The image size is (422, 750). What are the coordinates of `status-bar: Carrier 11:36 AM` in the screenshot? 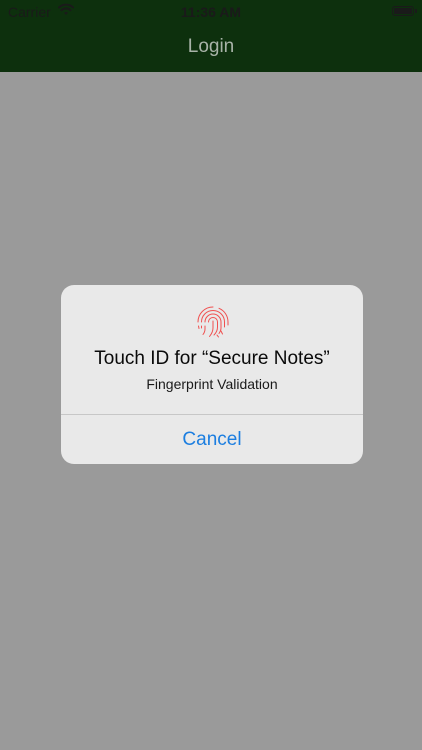 It's located at (211, 12).